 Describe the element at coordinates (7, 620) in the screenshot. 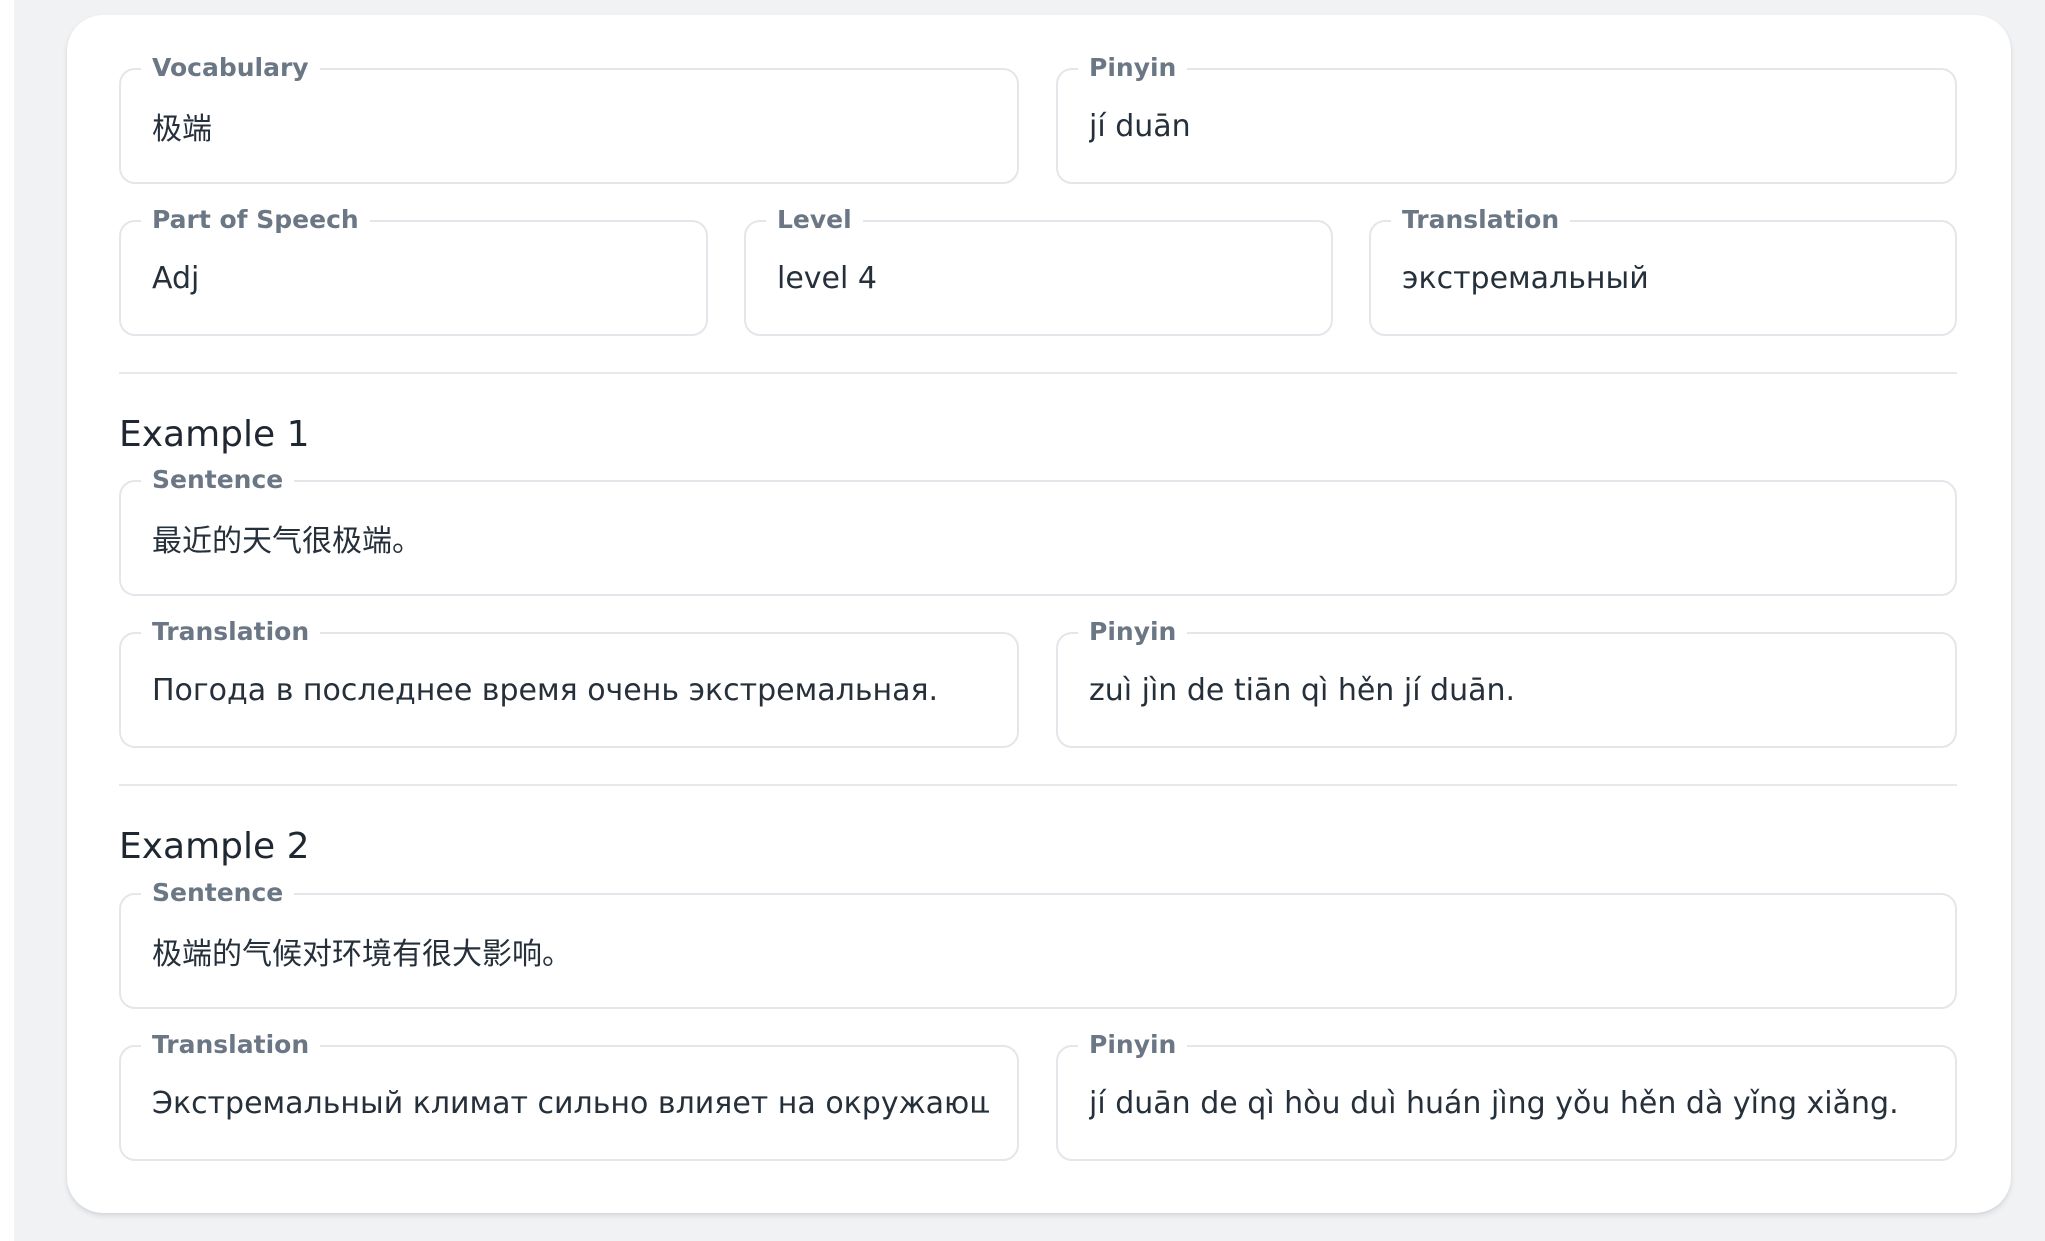

I see `left-edge-strip` at that location.